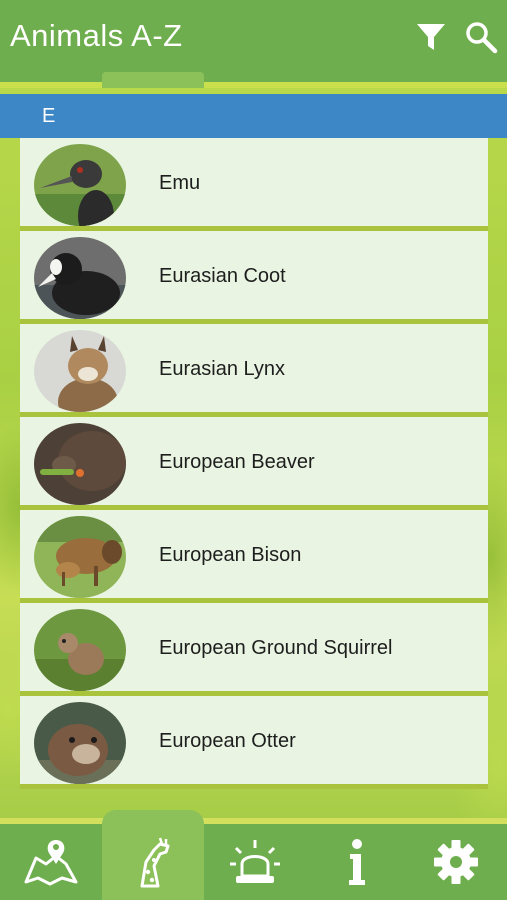 Image resolution: width=507 pixels, height=900 pixels. What do you see at coordinates (80, 650) in the screenshot?
I see `squirrel-photo` at bounding box center [80, 650].